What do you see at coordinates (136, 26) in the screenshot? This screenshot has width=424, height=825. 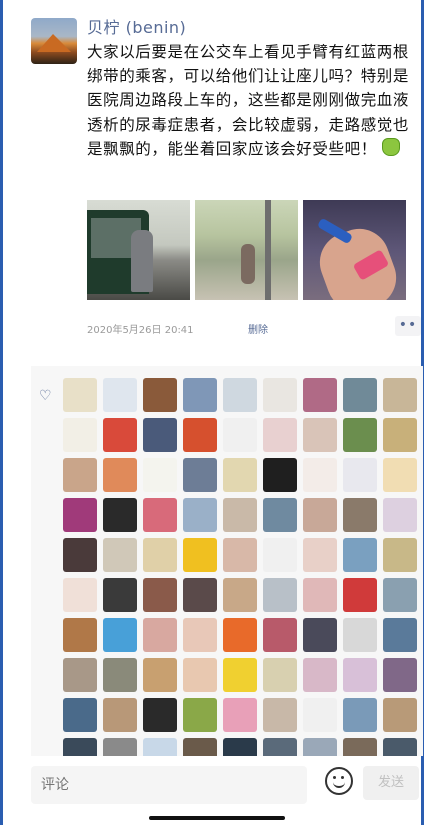 I see `author-name: 贝柠 (benin)` at bounding box center [136, 26].